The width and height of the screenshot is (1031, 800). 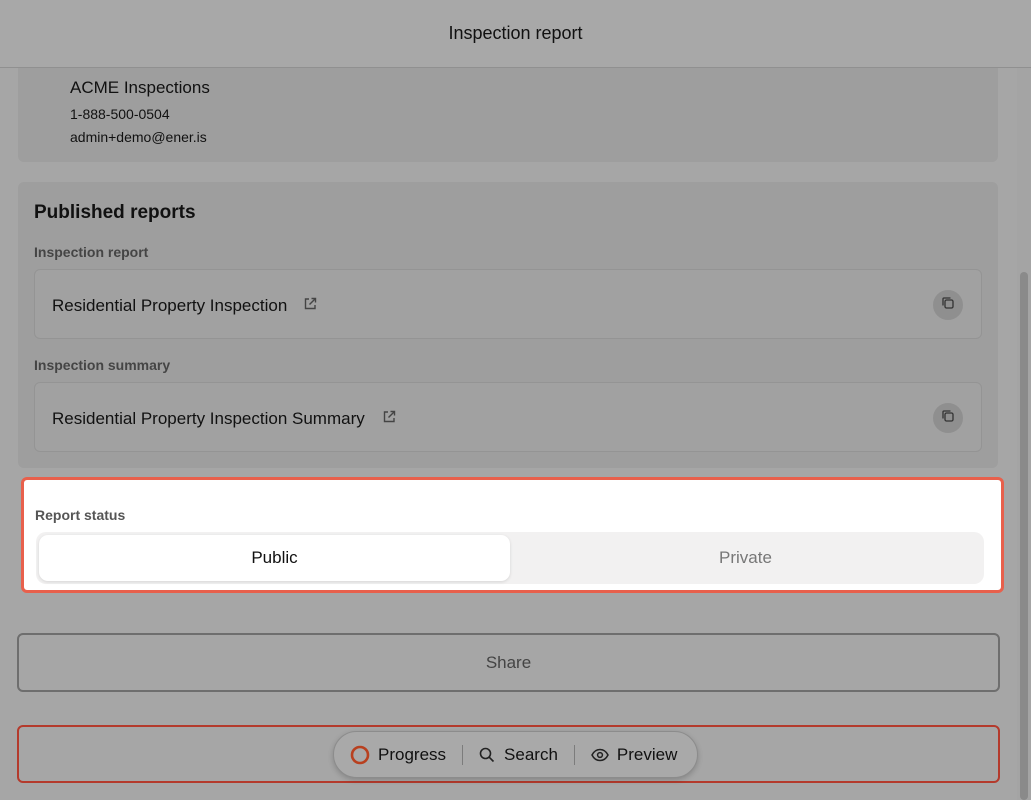 I want to click on search-icon, so click(x=487, y=755).